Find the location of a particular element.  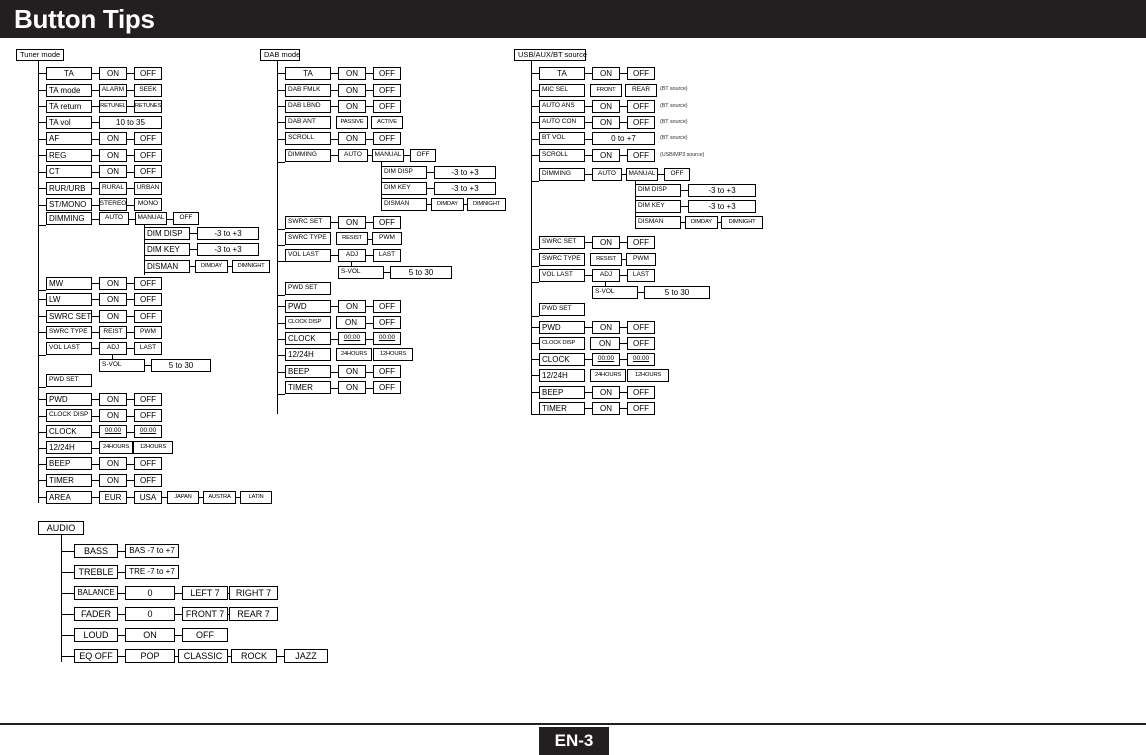

tuner-row-14-value-1: OFF is located at coordinates (148, 299).